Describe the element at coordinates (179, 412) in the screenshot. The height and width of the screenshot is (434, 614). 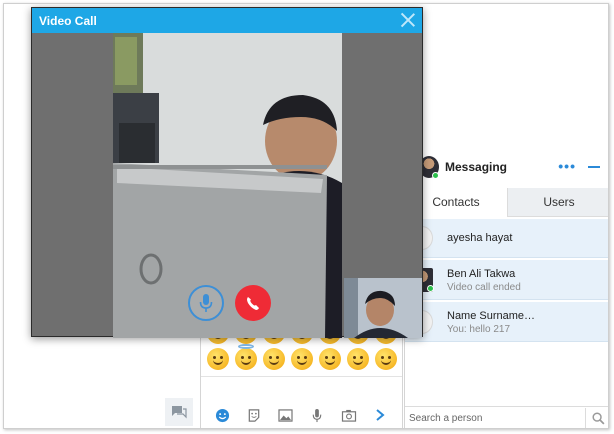
I see `chat-toggle-icon` at that location.